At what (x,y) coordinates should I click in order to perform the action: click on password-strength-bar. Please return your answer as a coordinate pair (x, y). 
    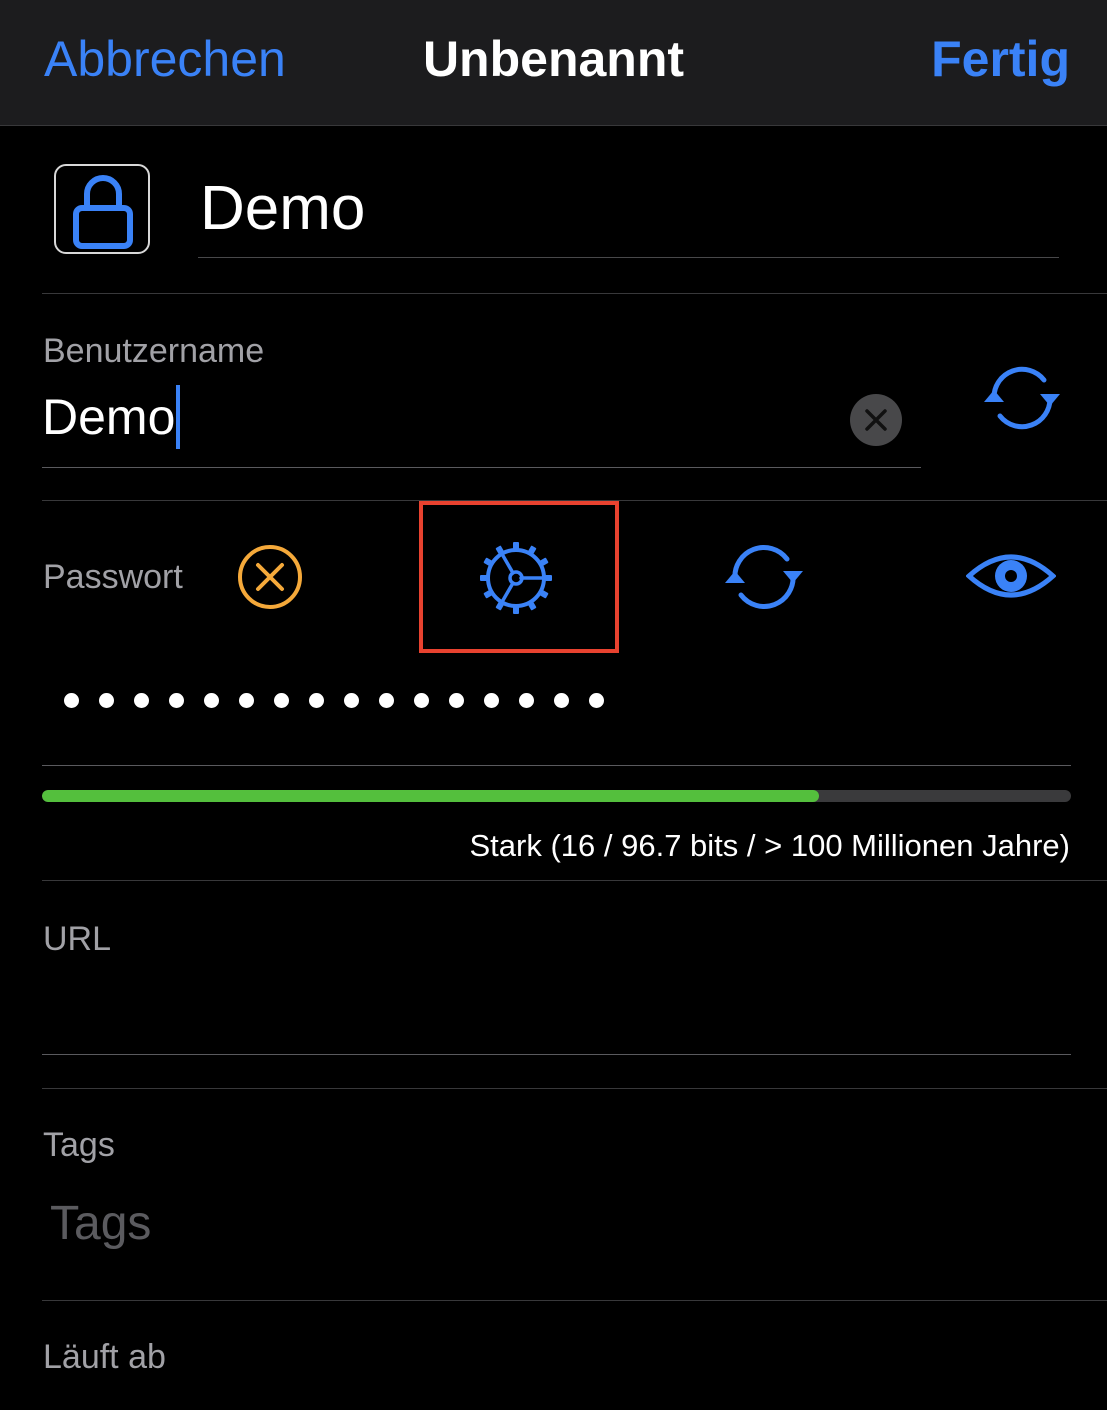
    Looking at the image, I should click on (556, 796).